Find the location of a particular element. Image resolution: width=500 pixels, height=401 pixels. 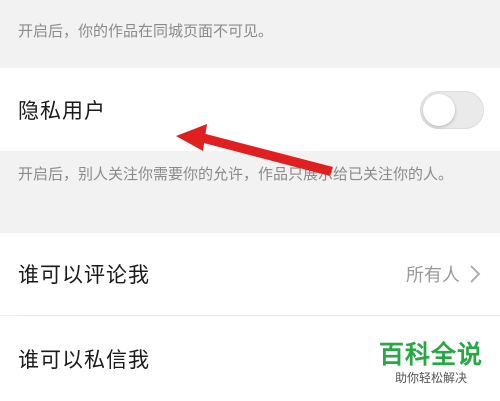

watermark-title: 百科全说 is located at coordinates (430, 354).